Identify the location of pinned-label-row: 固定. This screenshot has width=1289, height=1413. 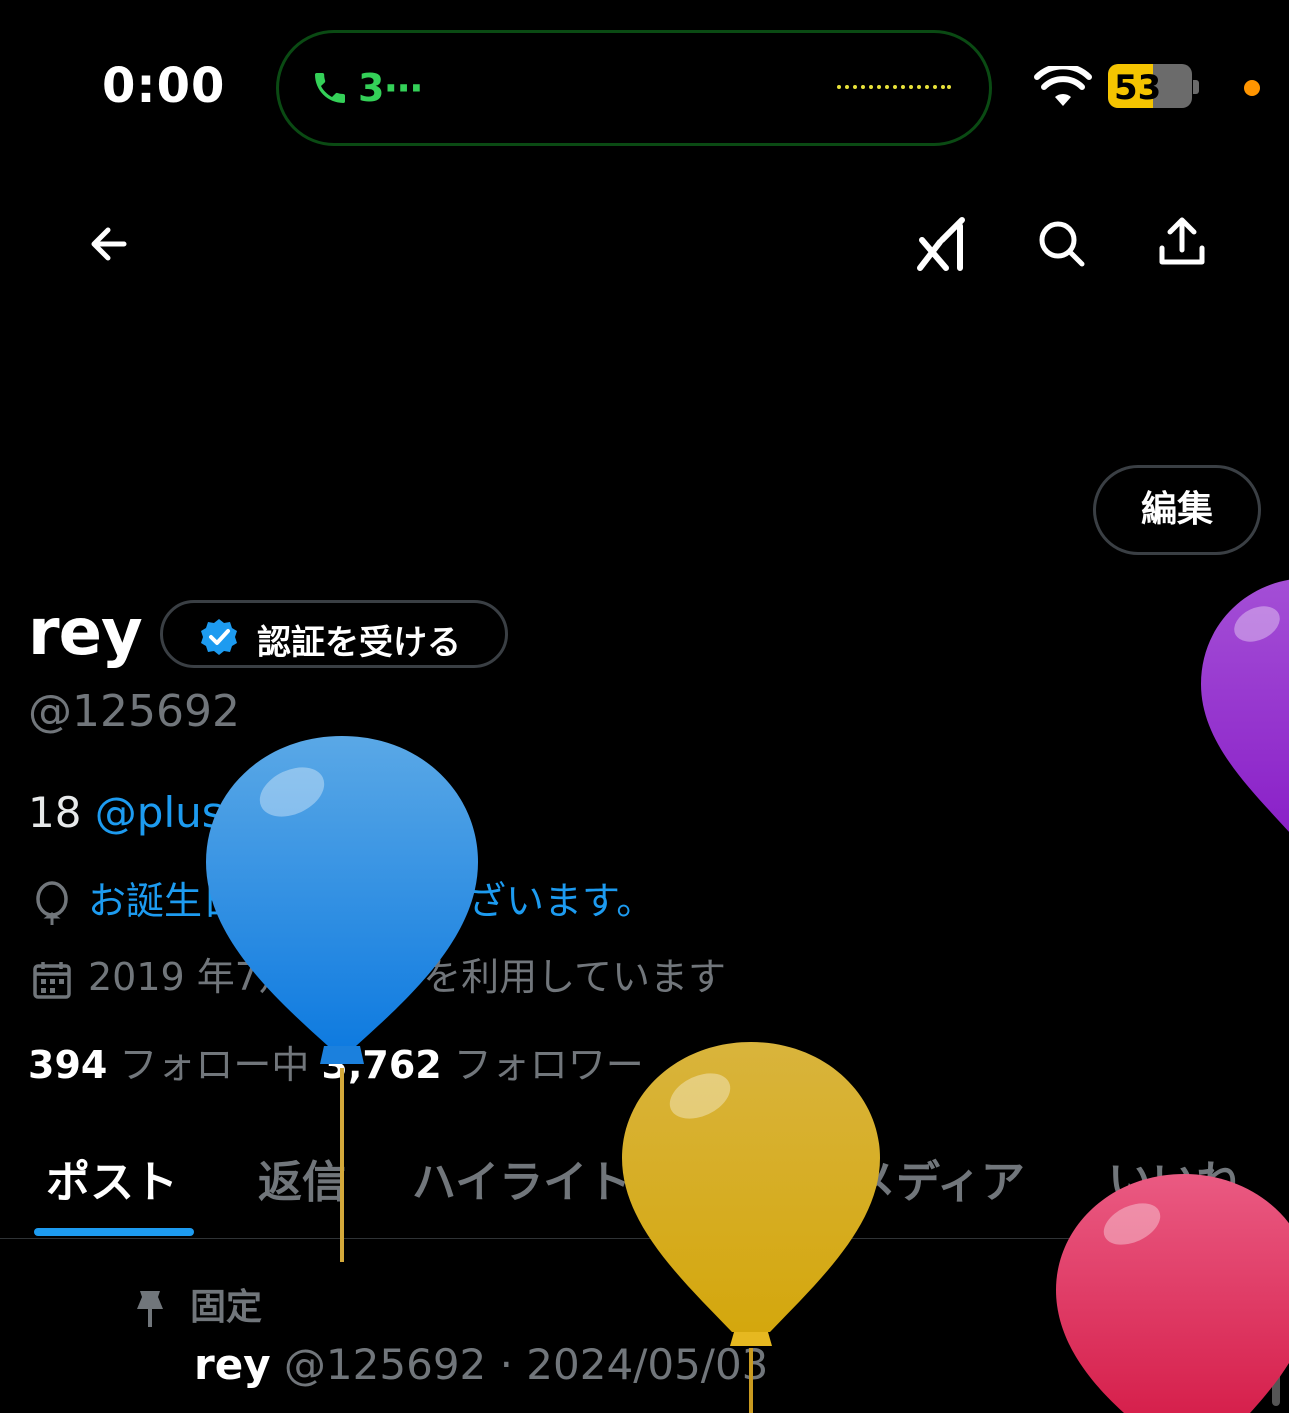
(197, 1304).